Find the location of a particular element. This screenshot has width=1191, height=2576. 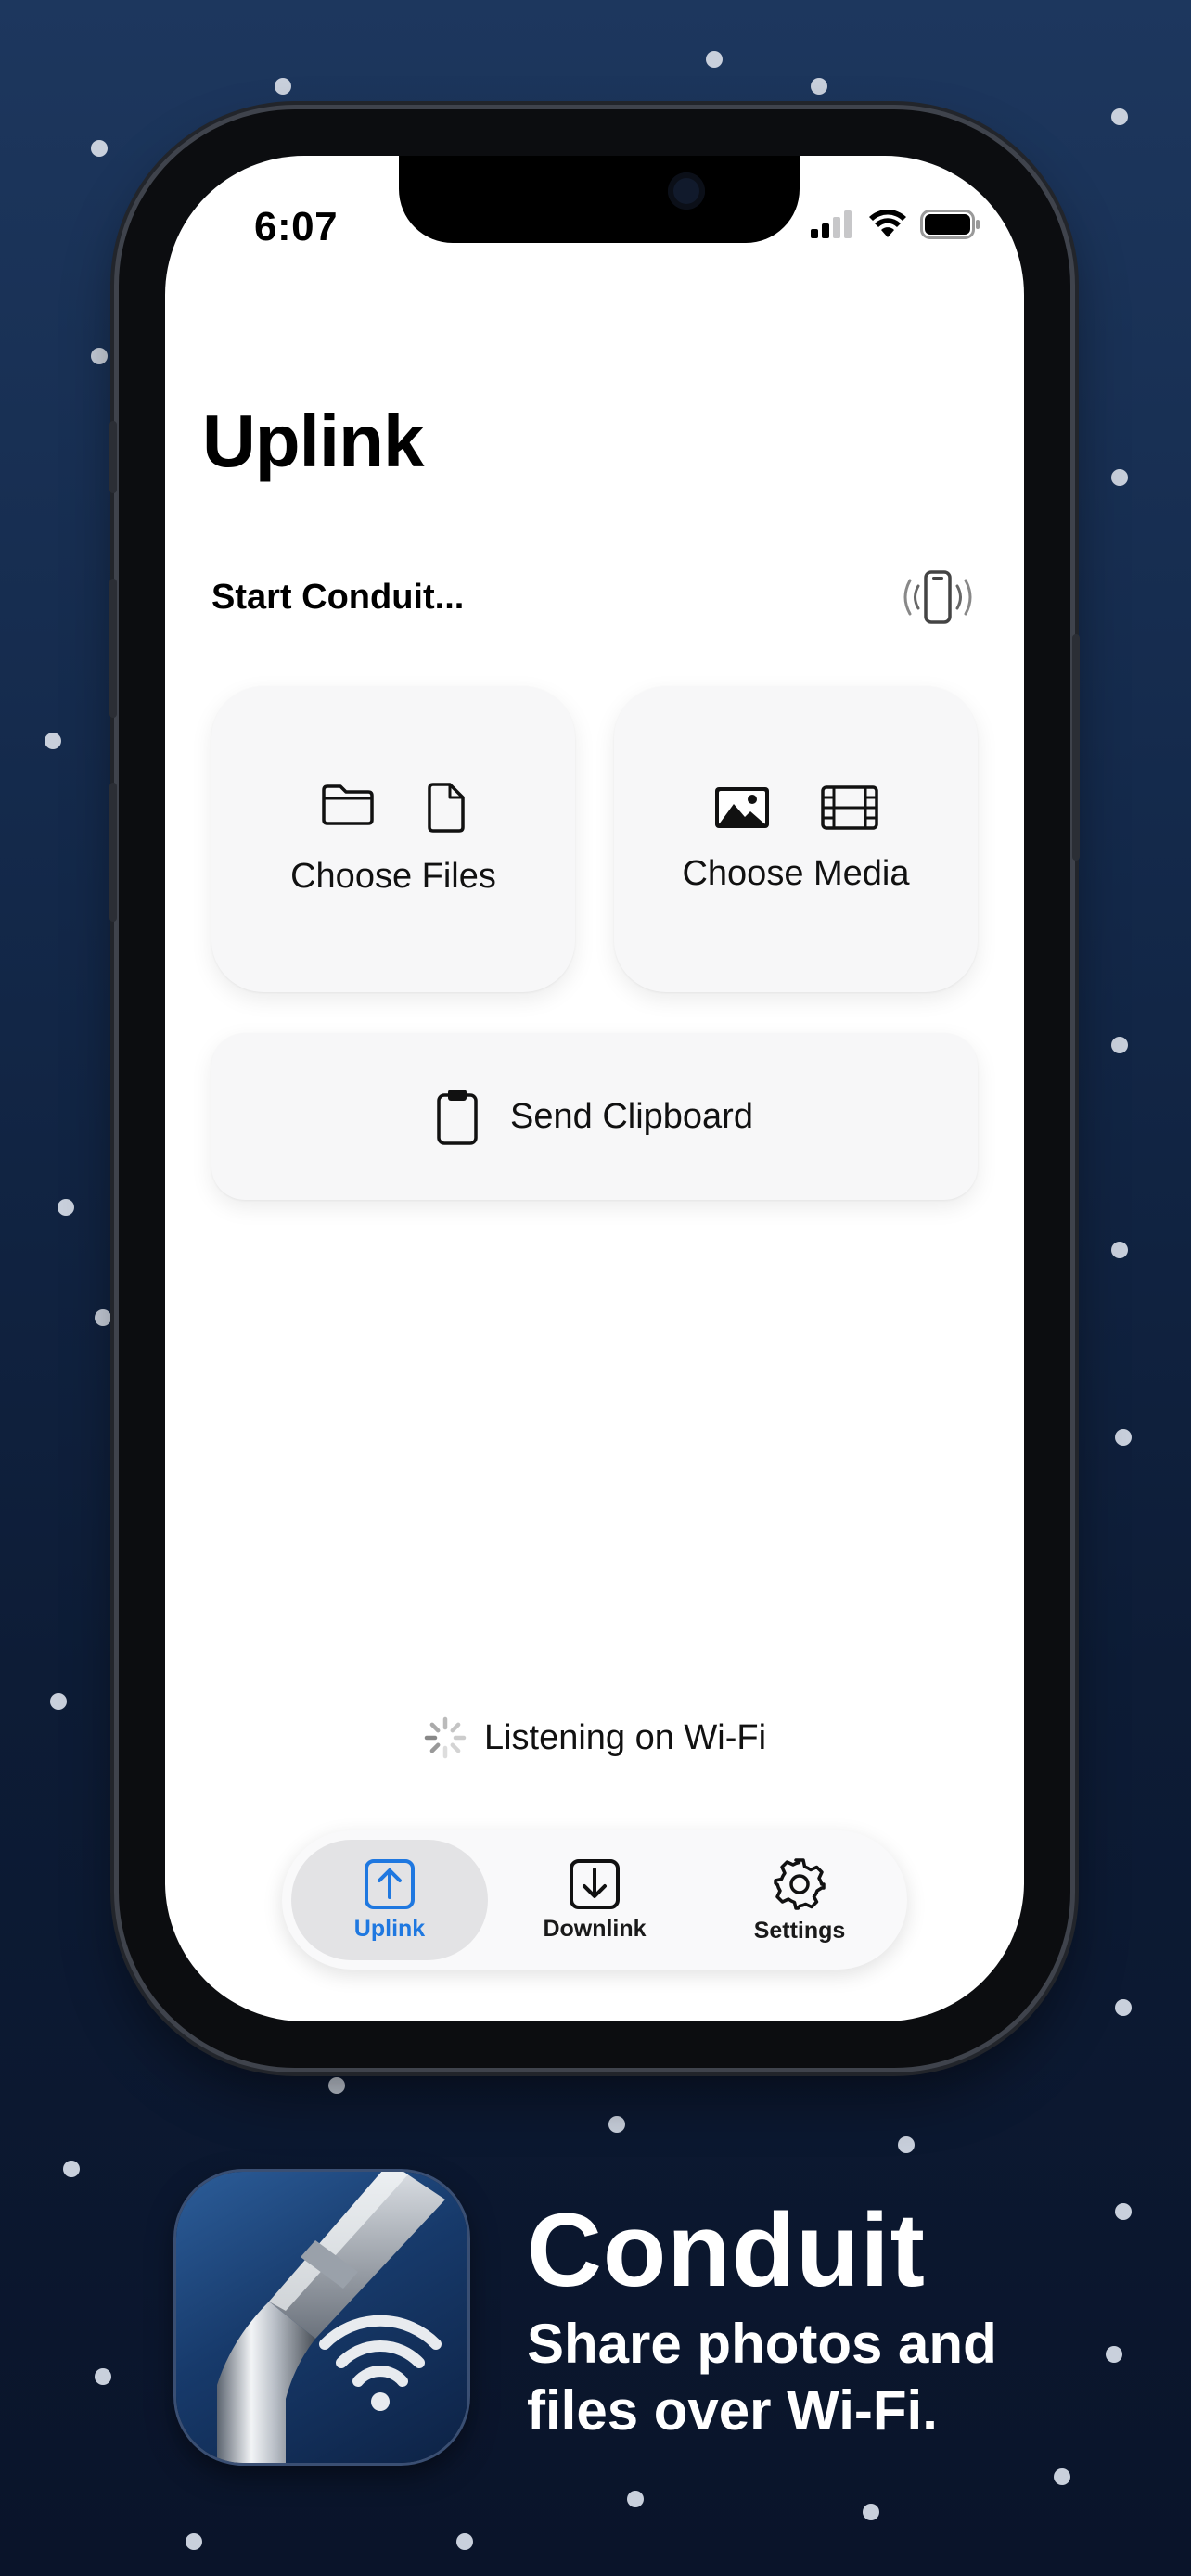

pipe-wifi-icon is located at coordinates (331, 2317).